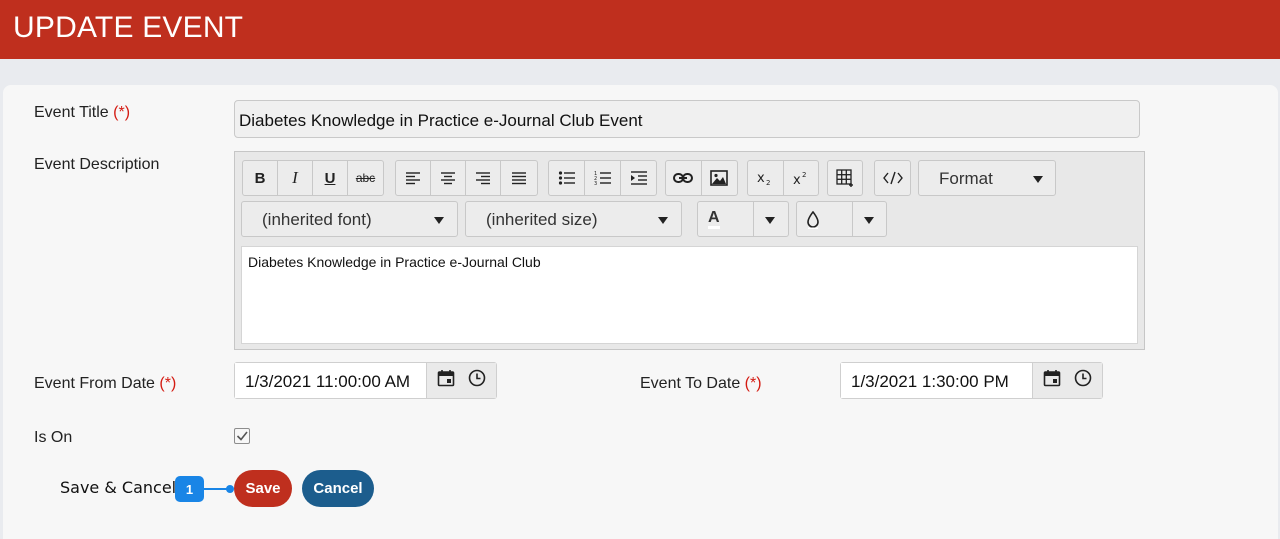 Image resolution: width=1280 pixels, height=539 pixels. What do you see at coordinates (317, 219) in the screenshot?
I see `font-family-value: (inherited font)` at bounding box center [317, 219].